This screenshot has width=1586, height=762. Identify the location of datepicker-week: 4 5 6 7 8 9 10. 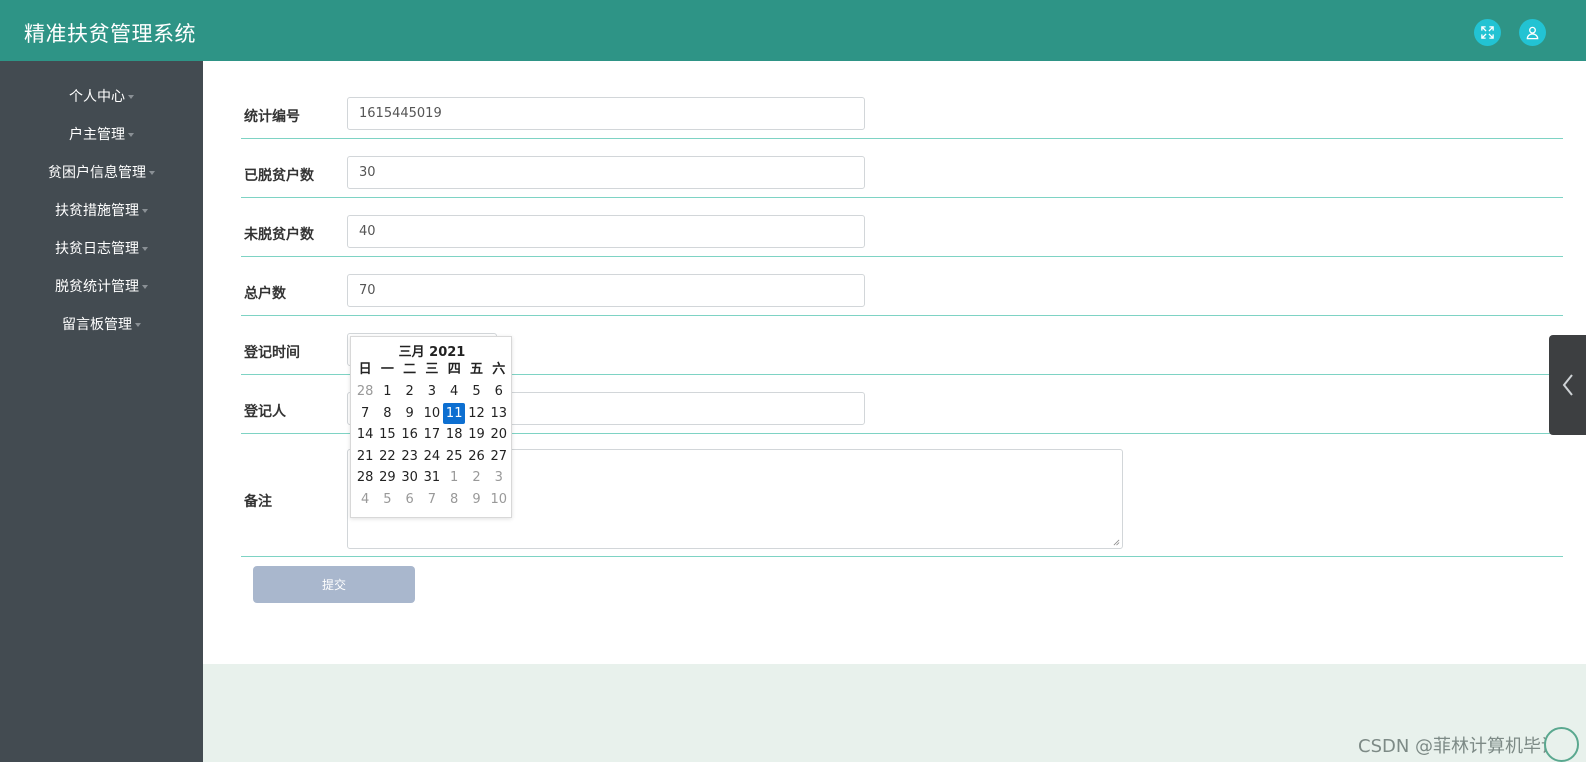
(432, 499).